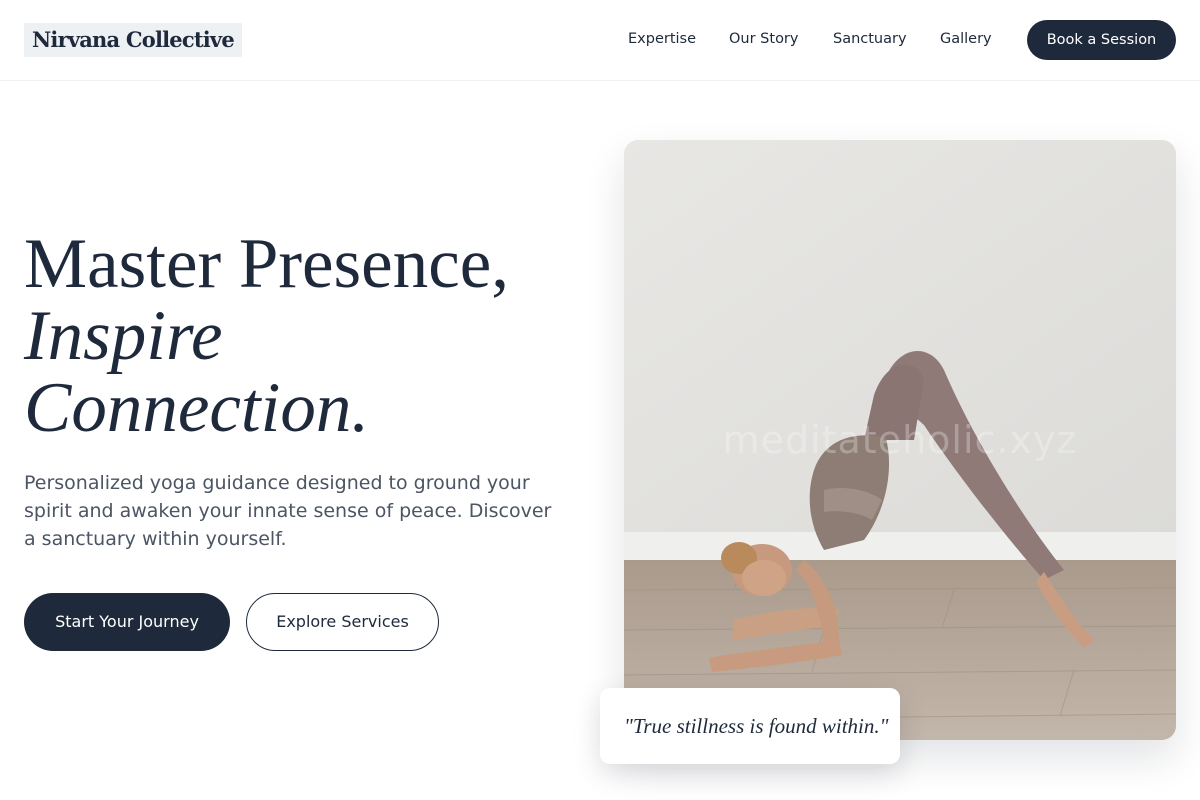 The width and height of the screenshot is (1200, 800). Describe the element at coordinates (127, 622) in the screenshot. I see `start-journey-button: Start Your Journey` at that location.